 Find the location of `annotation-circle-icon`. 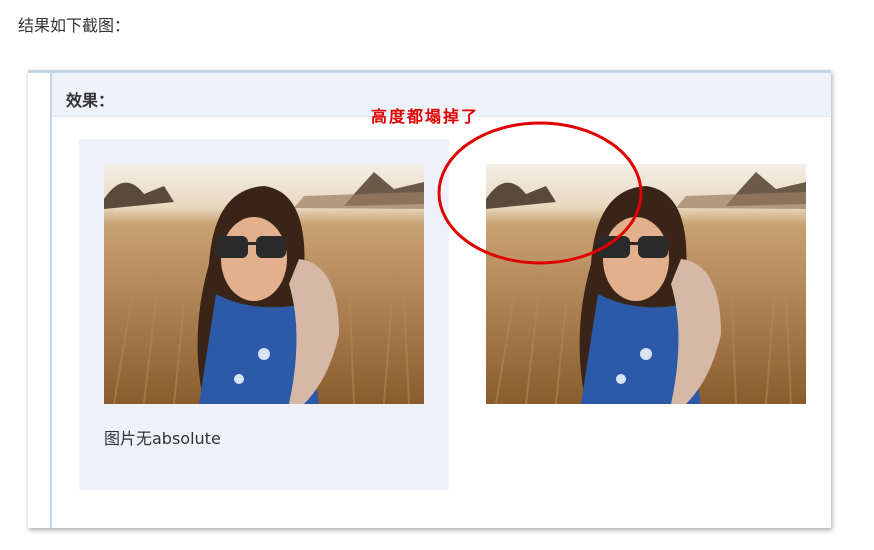

annotation-circle-icon is located at coordinates (540, 193).